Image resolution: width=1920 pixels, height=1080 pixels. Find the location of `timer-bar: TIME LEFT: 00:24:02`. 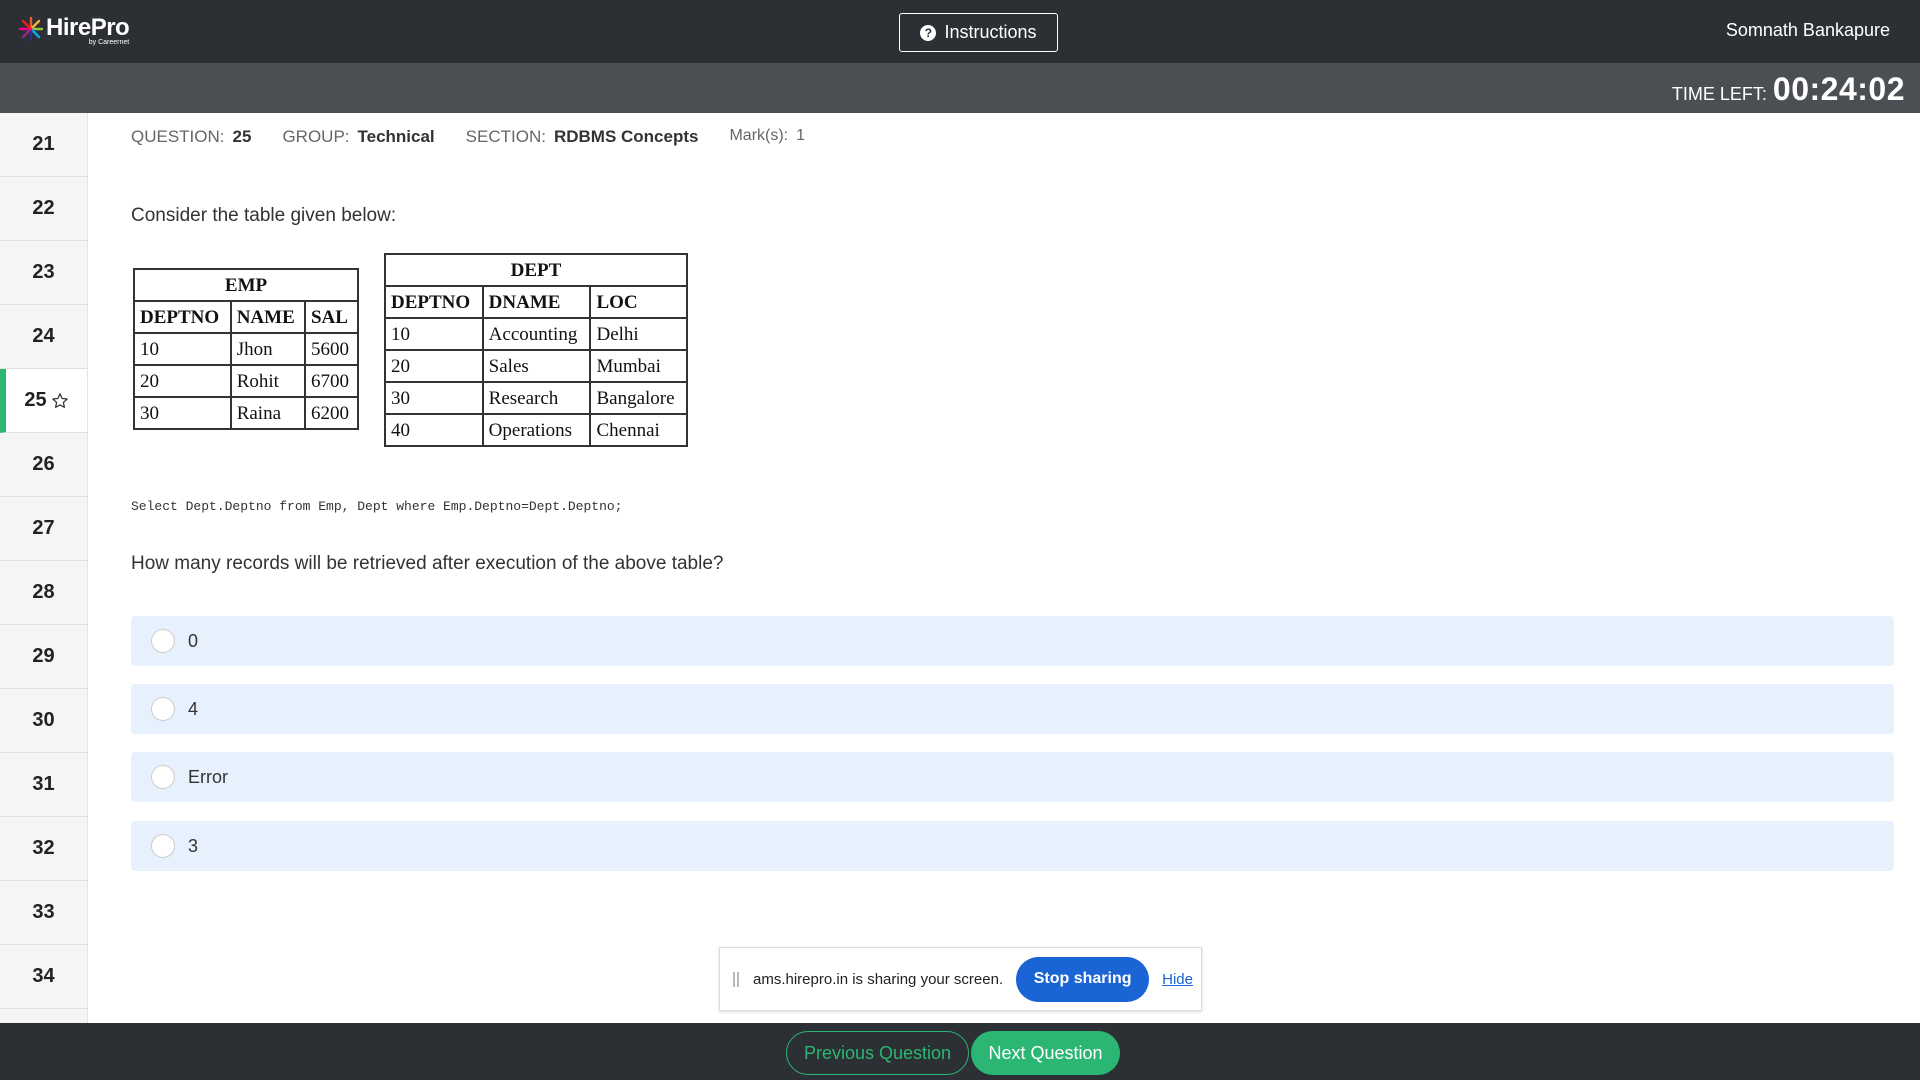

timer-bar: TIME LEFT: 00:24:02 is located at coordinates (960, 88).